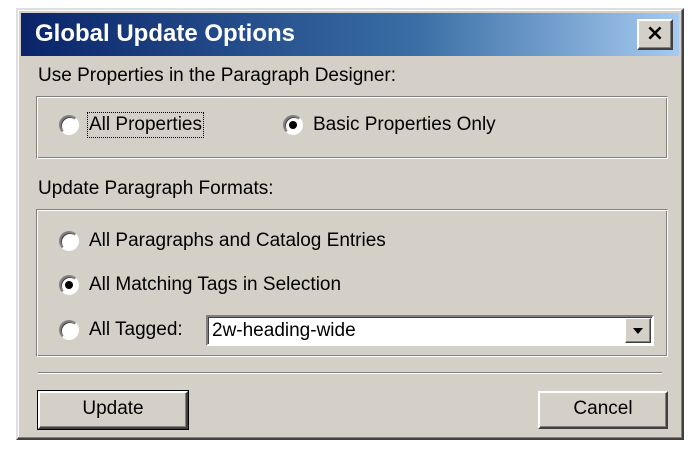  What do you see at coordinates (350, 34) in the screenshot?
I see `title-bar: Global Update Options ×` at bounding box center [350, 34].